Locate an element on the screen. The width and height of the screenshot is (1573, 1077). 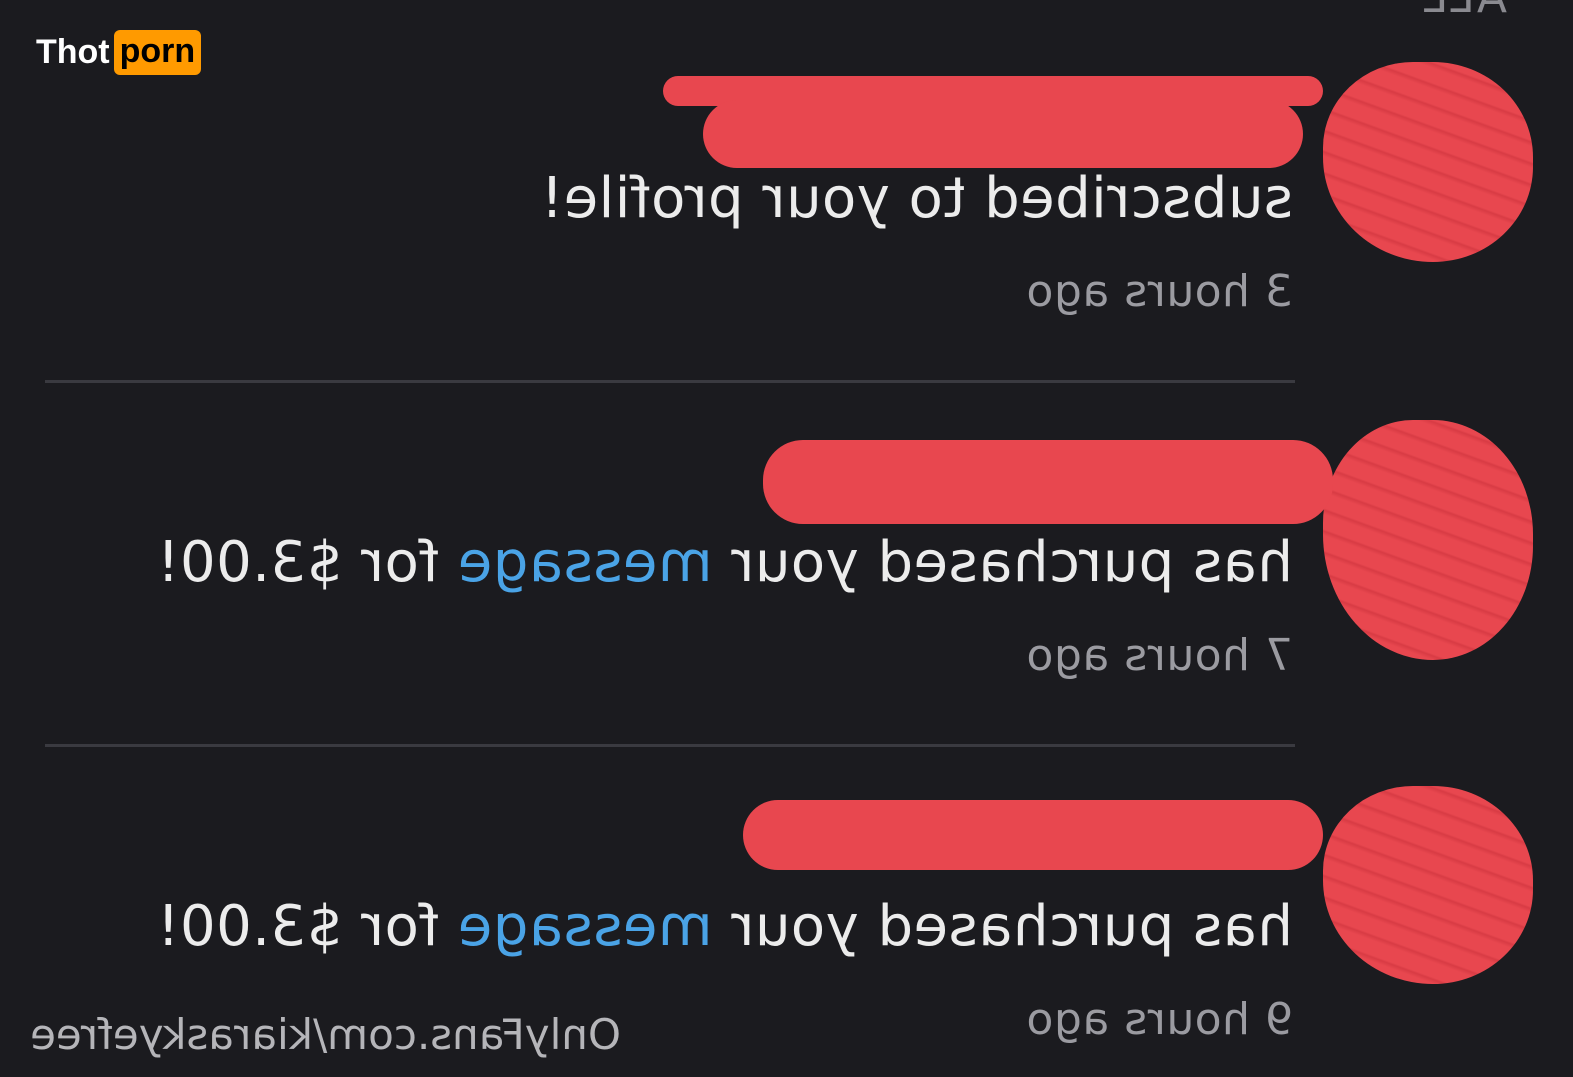
message-text: subscribed to your profile! is located at coordinates (916, 198).